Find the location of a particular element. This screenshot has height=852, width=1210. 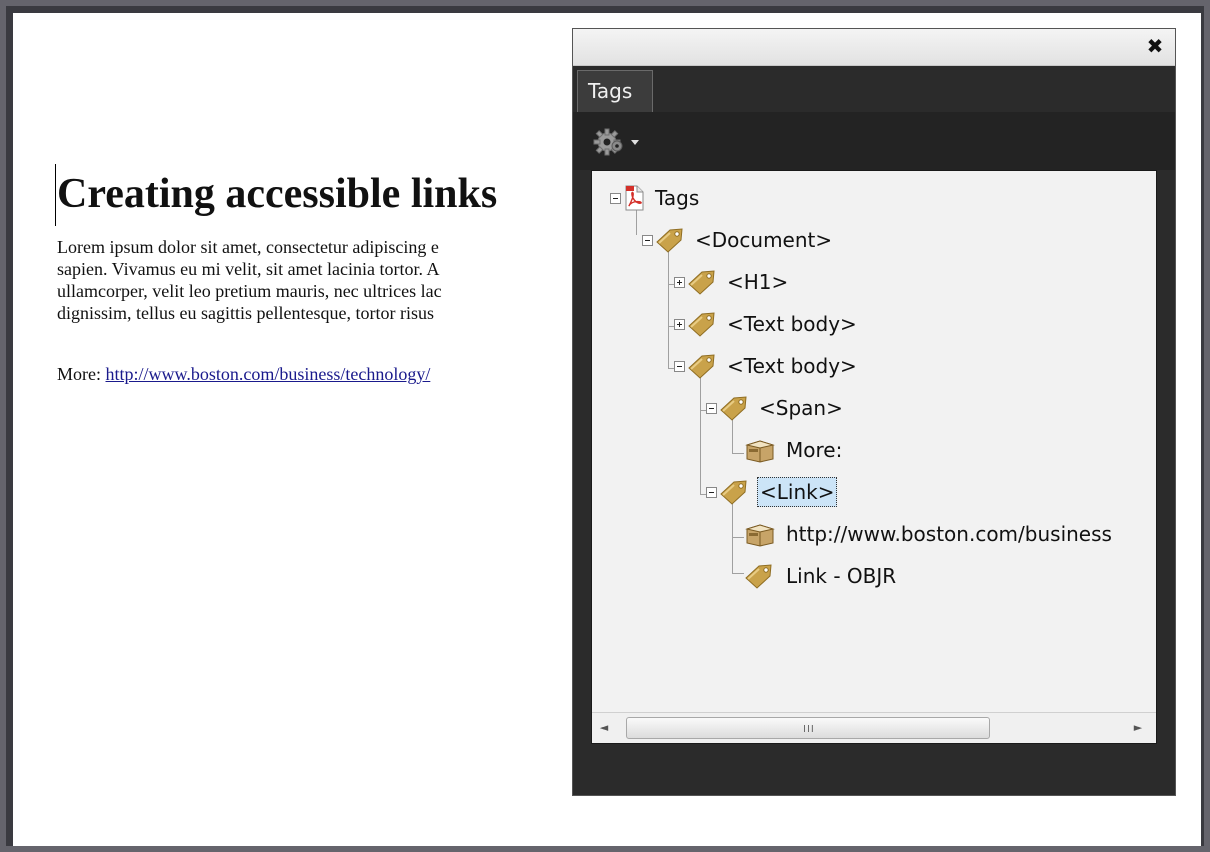

gear-icon is located at coordinates (616, 142).